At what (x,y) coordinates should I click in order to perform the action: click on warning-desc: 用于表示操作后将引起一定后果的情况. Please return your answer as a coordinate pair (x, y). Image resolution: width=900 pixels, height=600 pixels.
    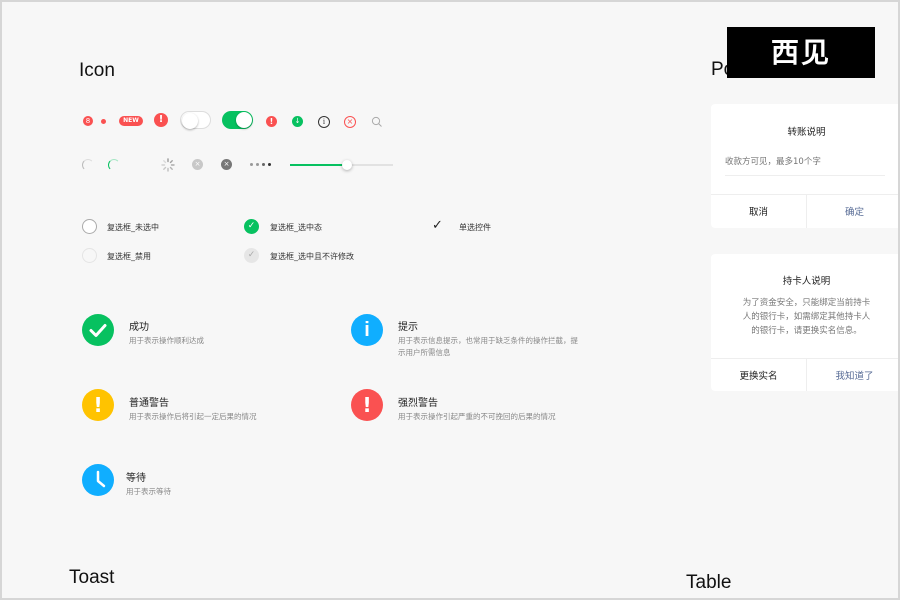
    Looking at the image, I should click on (193, 416).